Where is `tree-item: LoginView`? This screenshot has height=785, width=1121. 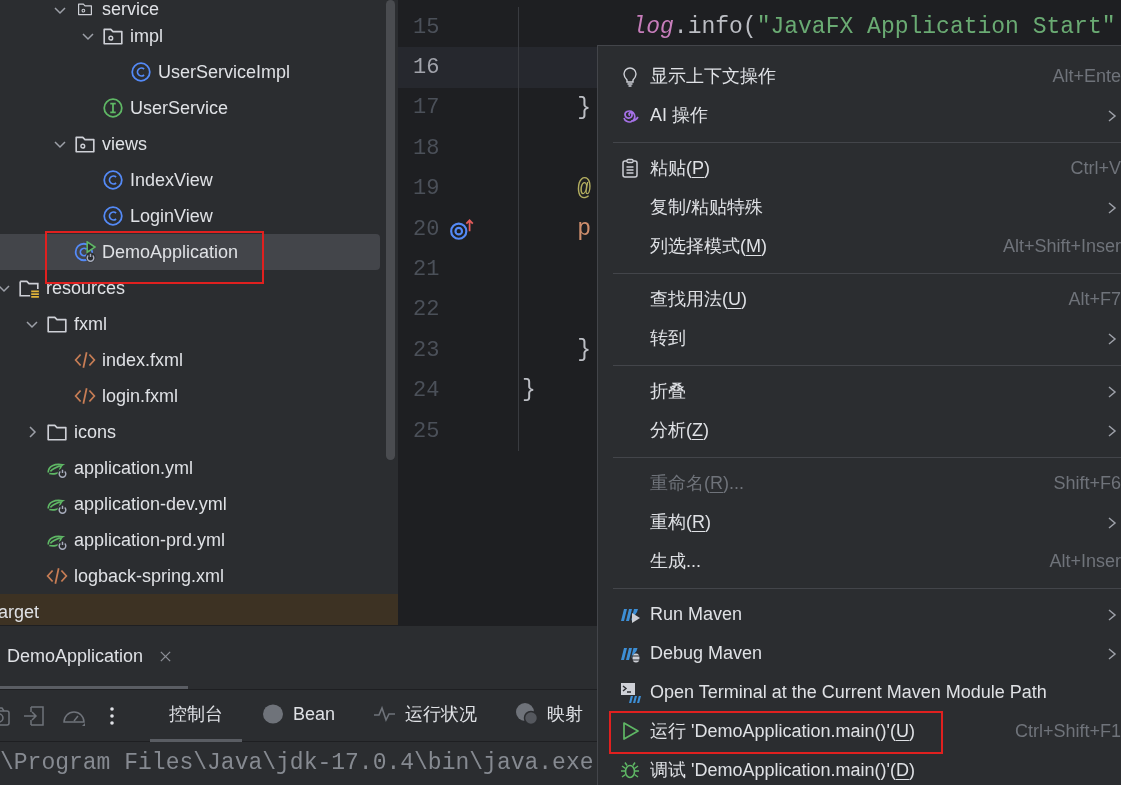 tree-item: LoginView is located at coordinates (190, 216).